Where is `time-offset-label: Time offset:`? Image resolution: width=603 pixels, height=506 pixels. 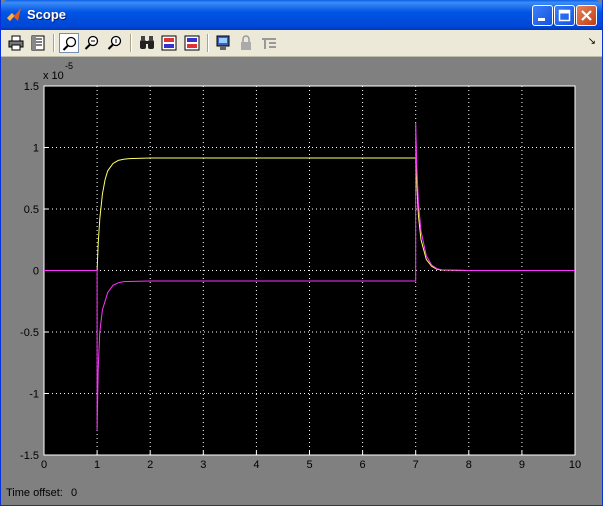 time-offset-label: Time offset: is located at coordinates (34, 493).